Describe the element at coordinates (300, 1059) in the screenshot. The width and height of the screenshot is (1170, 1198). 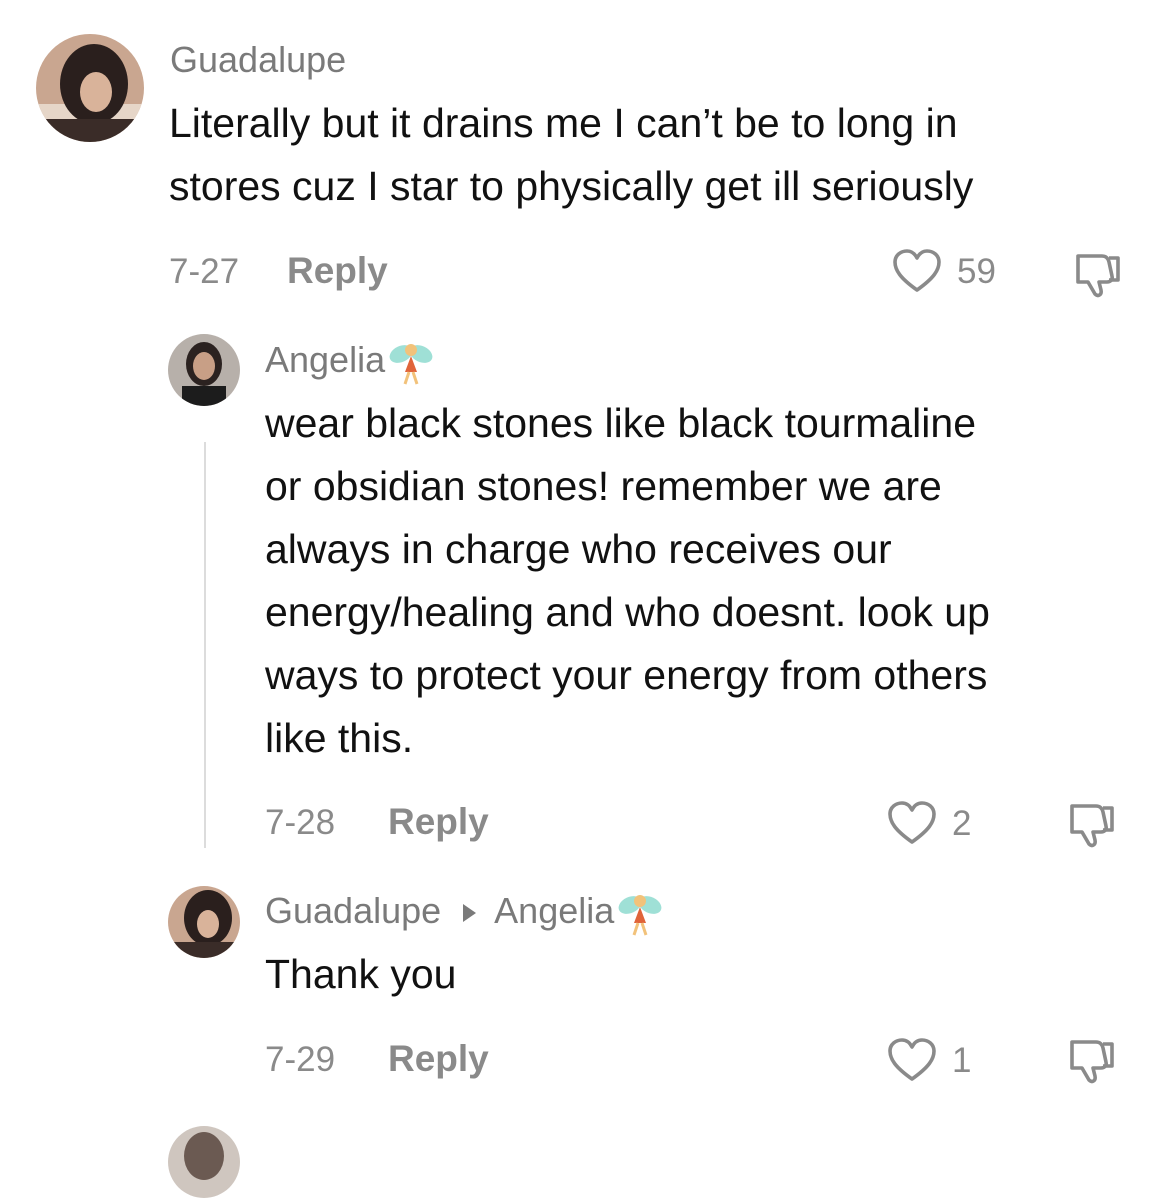
I see `comment-date: 7-29` at that location.